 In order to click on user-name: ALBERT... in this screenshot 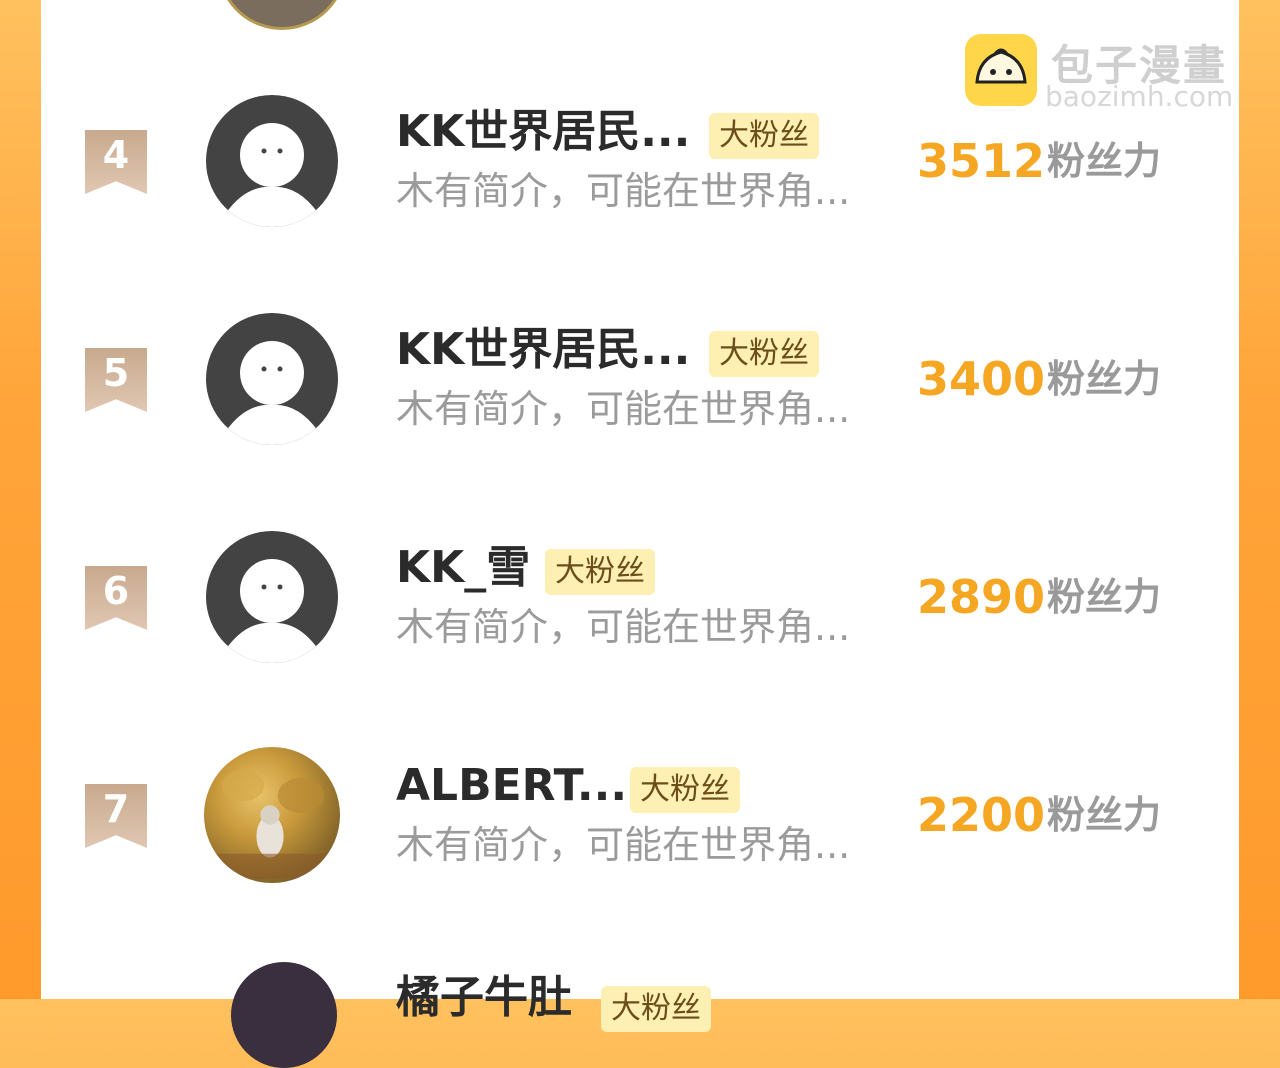, I will do `click(511, 786)`.